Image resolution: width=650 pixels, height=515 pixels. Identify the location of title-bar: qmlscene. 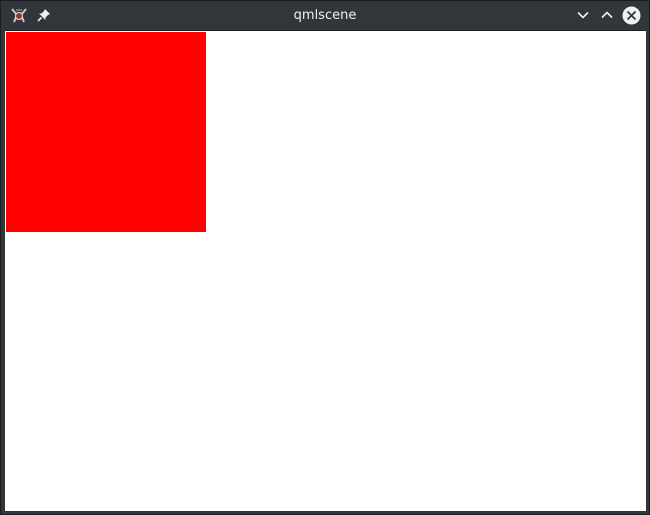
(325, 15).